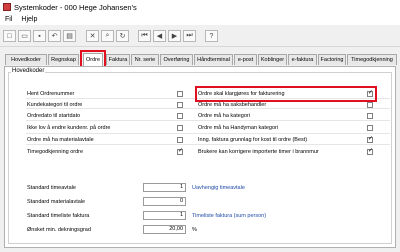 The height and width of the screenshot is (252, 400). I want to click on option-label-kategori: Ordre må ha kategori, so click(224, 116).